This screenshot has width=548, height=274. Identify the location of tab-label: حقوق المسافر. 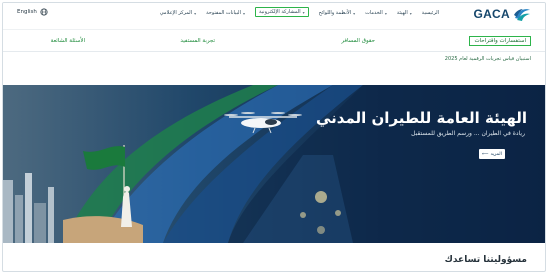
(358, 41).